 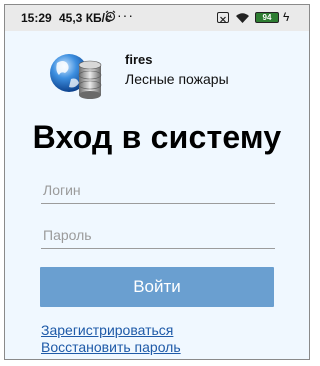 What do you see at coordinates (267, 17) in the screenshot?
I see `battery-icon: 94` at bounding box center [267, 17].